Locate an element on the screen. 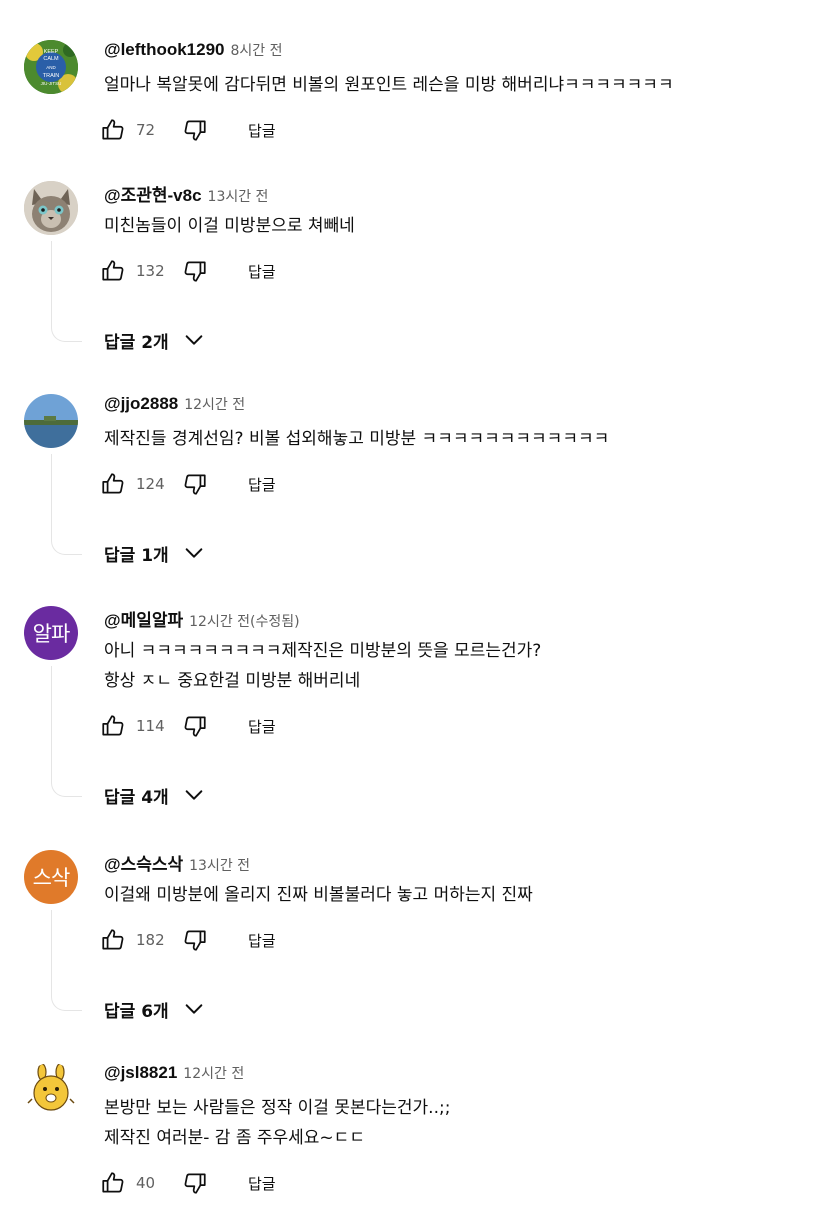 The image size is (838, 1212). timestamp: 8시간 전 is located at coordinates (257, 50).